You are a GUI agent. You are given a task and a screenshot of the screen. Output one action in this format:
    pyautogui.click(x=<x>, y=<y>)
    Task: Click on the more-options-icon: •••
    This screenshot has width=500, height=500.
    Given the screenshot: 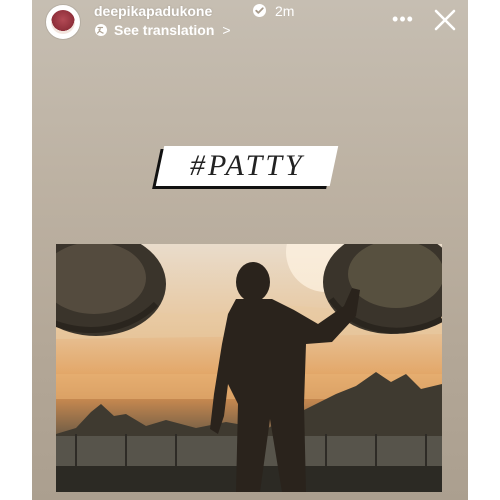 What is the action you would take?
    pyautogui.click(x=403, y=18)
    